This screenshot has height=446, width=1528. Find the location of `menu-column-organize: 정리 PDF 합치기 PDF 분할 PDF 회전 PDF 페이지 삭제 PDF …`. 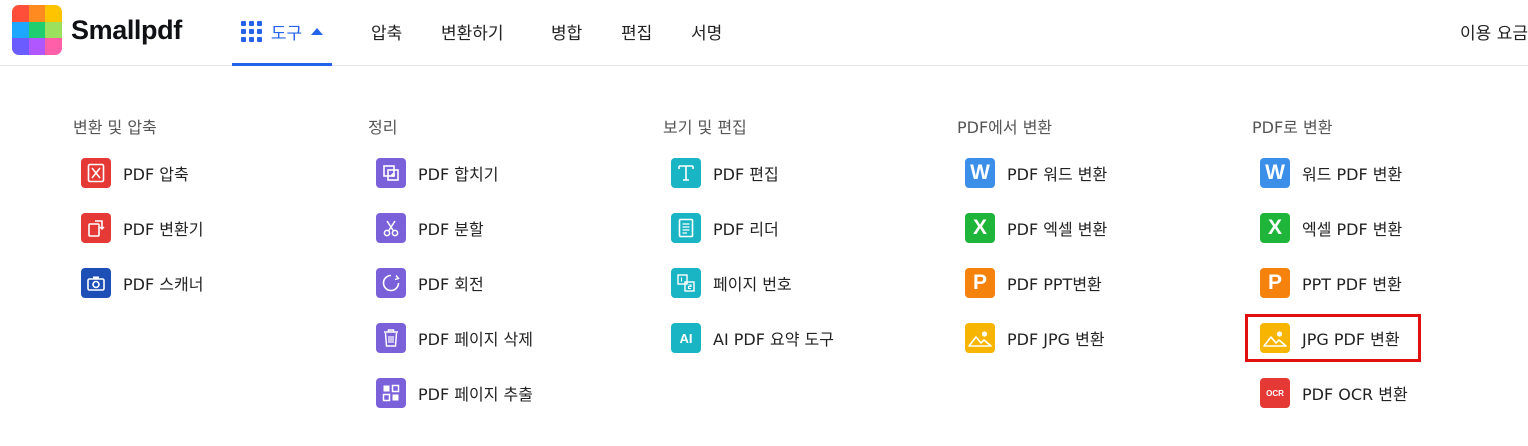

menu-column-organize: 정리 PDF 합치기 PDF 분할 PDF 회전 PDF 페이지 삭제 PDF … is located at coordinates (450, 263).